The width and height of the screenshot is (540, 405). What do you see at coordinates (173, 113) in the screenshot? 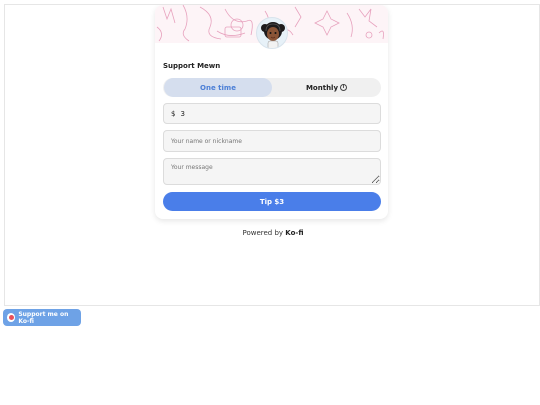
I see `currency-symbol: $` at bounding box center [173, 113].